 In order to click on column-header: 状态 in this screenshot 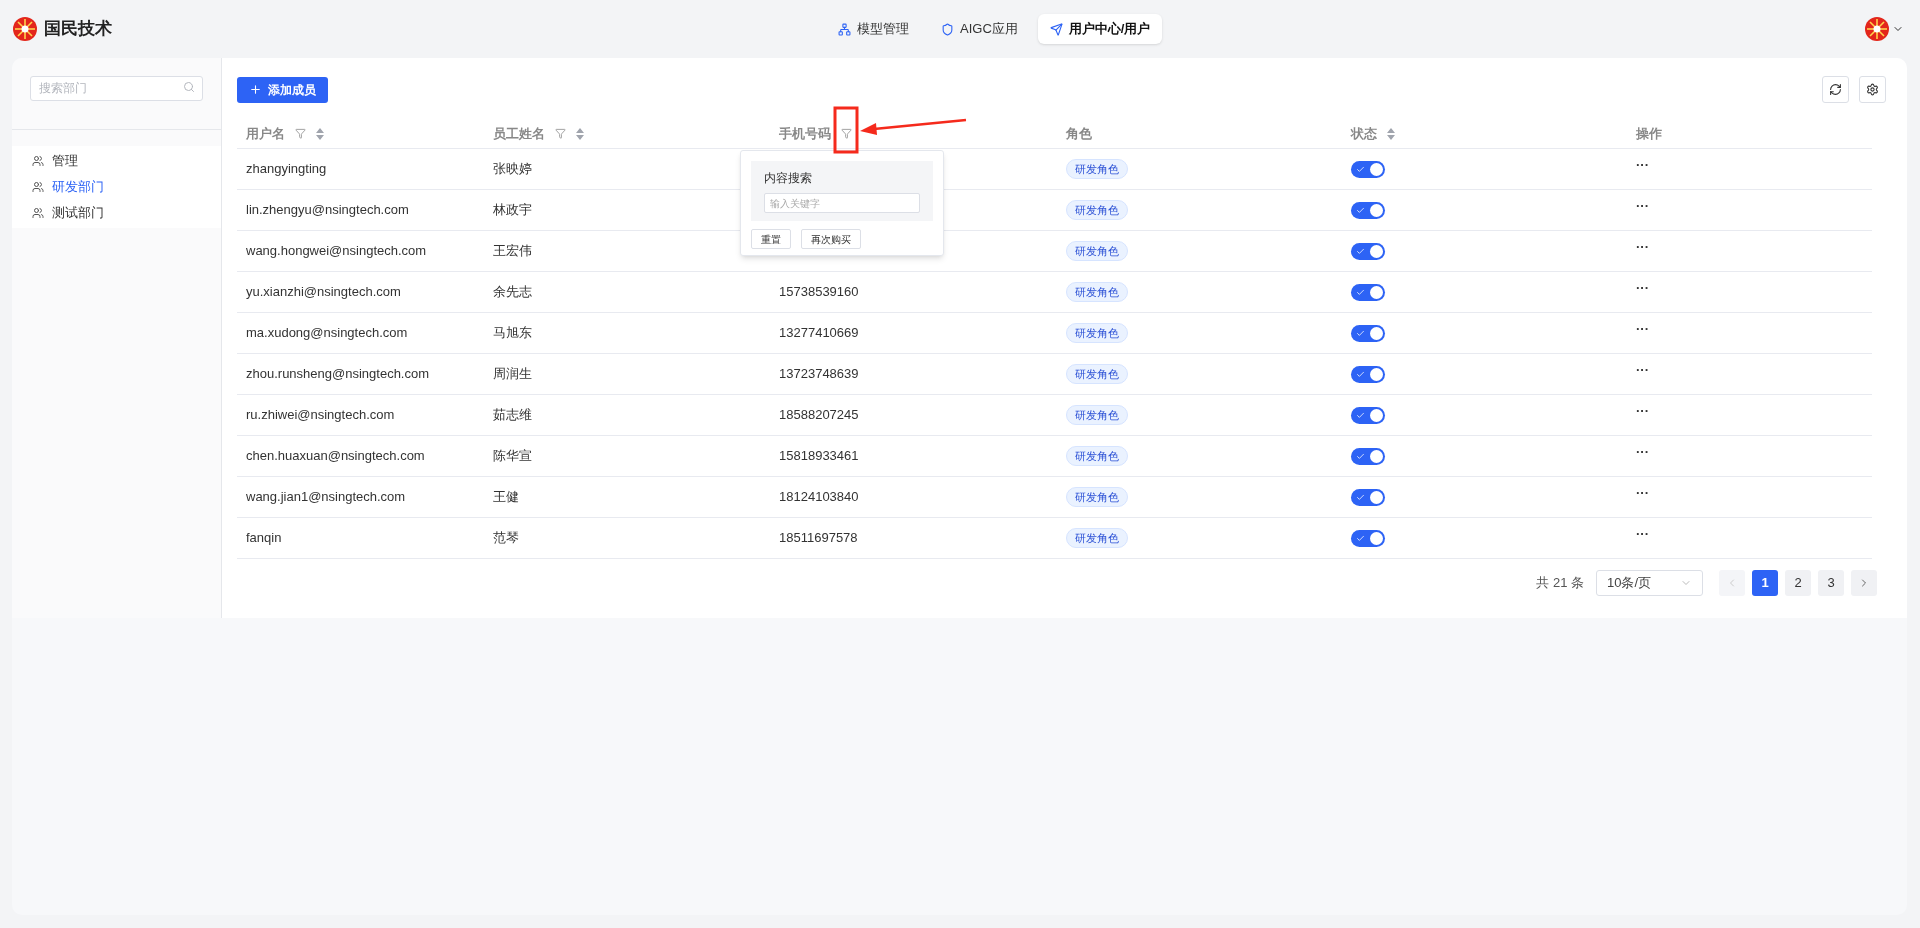, I will do `click(1373, 133)`.